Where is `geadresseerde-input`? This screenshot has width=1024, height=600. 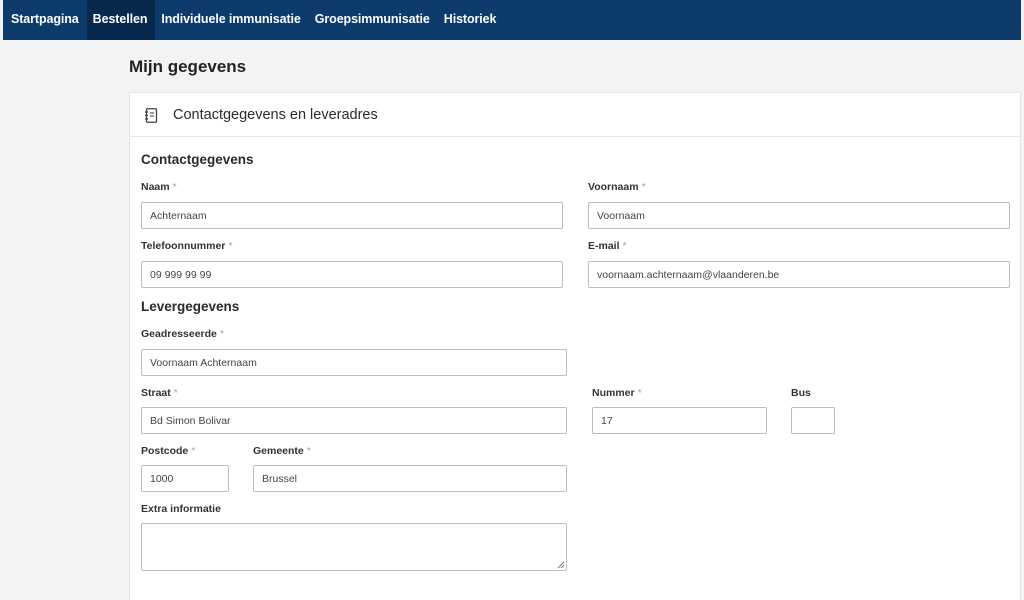
geadresseerde-input is located at coordinates (354, 362).